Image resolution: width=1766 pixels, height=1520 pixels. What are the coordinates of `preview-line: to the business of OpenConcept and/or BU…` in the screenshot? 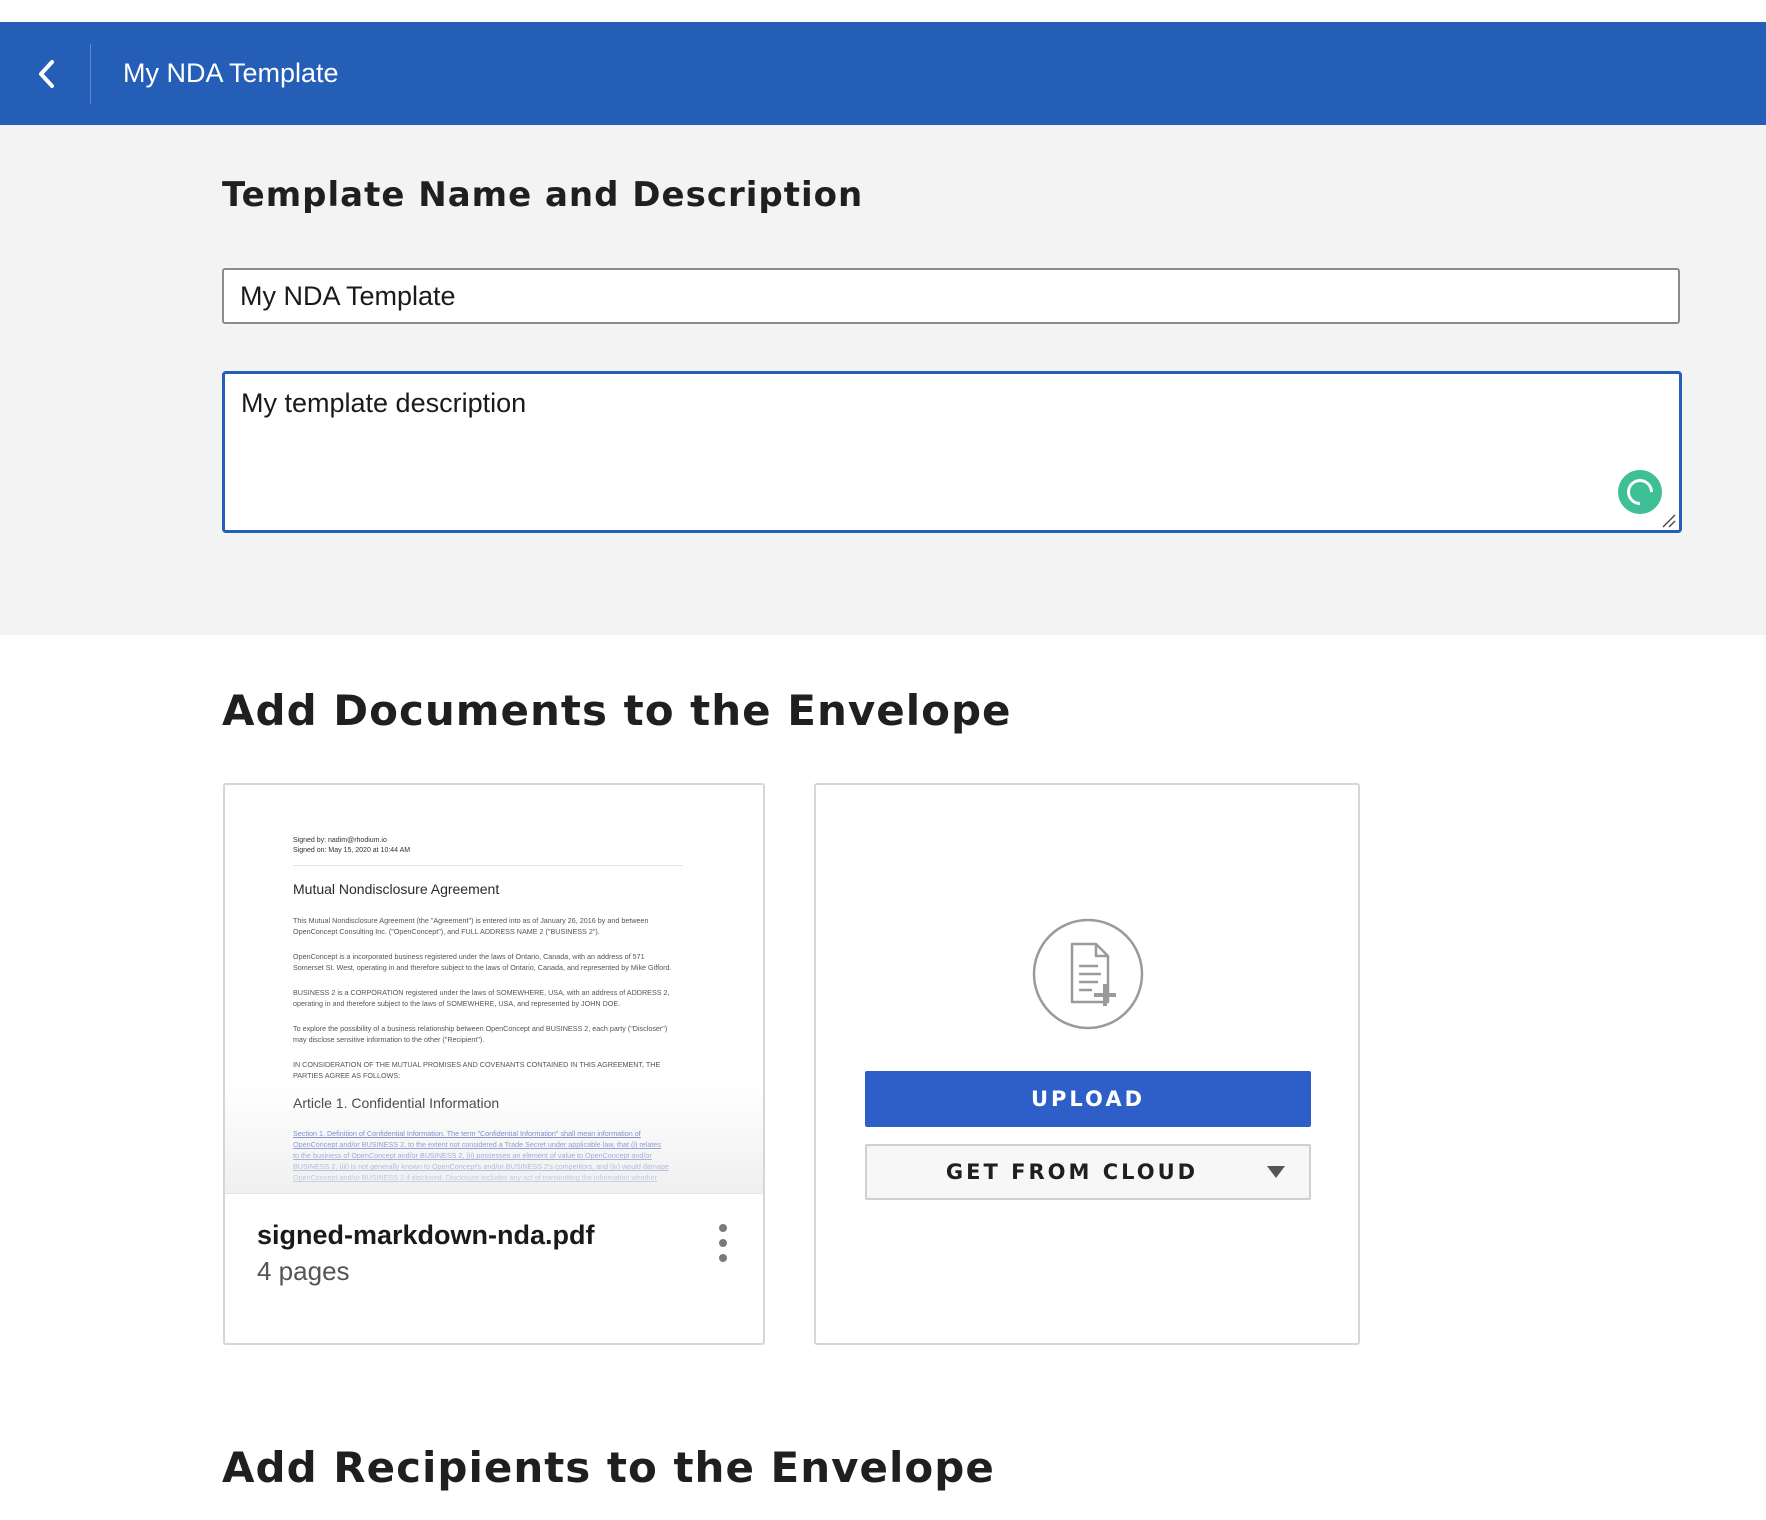 It's located at (472, 1155).